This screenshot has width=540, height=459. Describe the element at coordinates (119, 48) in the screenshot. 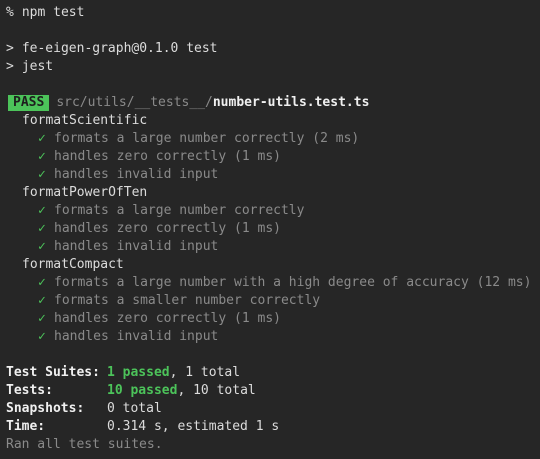

I see `package-script-text: fe-eigen-graph@0.1.0 test` at that location.